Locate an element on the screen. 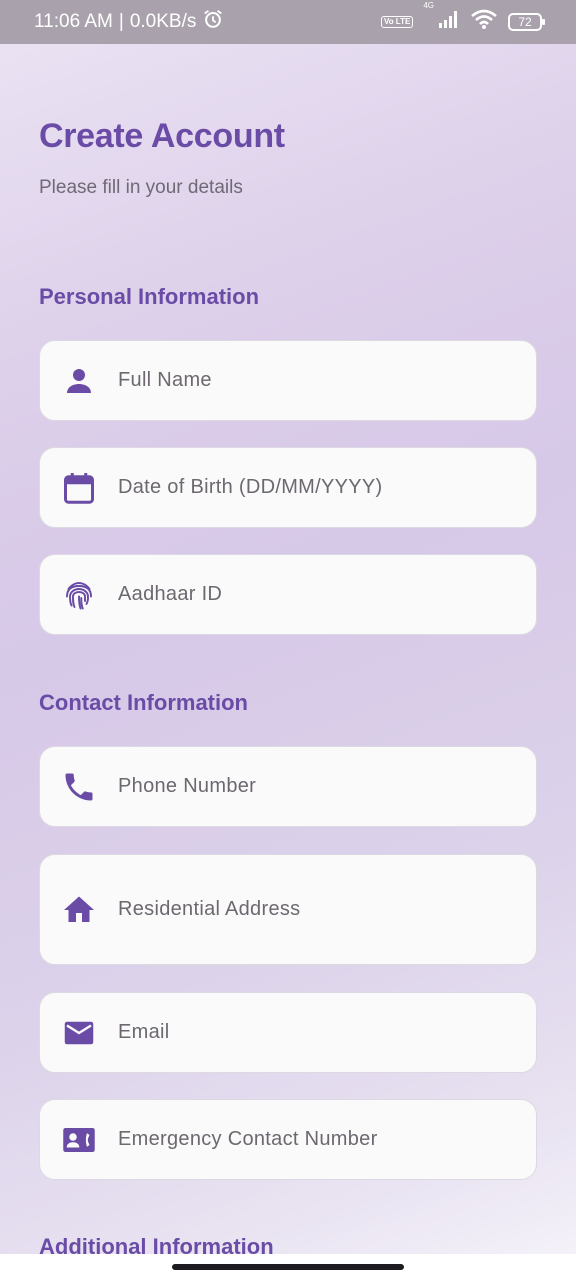 The height and width of the screenshot is (1280, 576). status-bar: 11:06 AM | 0.0KB/s Vo LTE 4G 72 is located at coordinates (288, 22).